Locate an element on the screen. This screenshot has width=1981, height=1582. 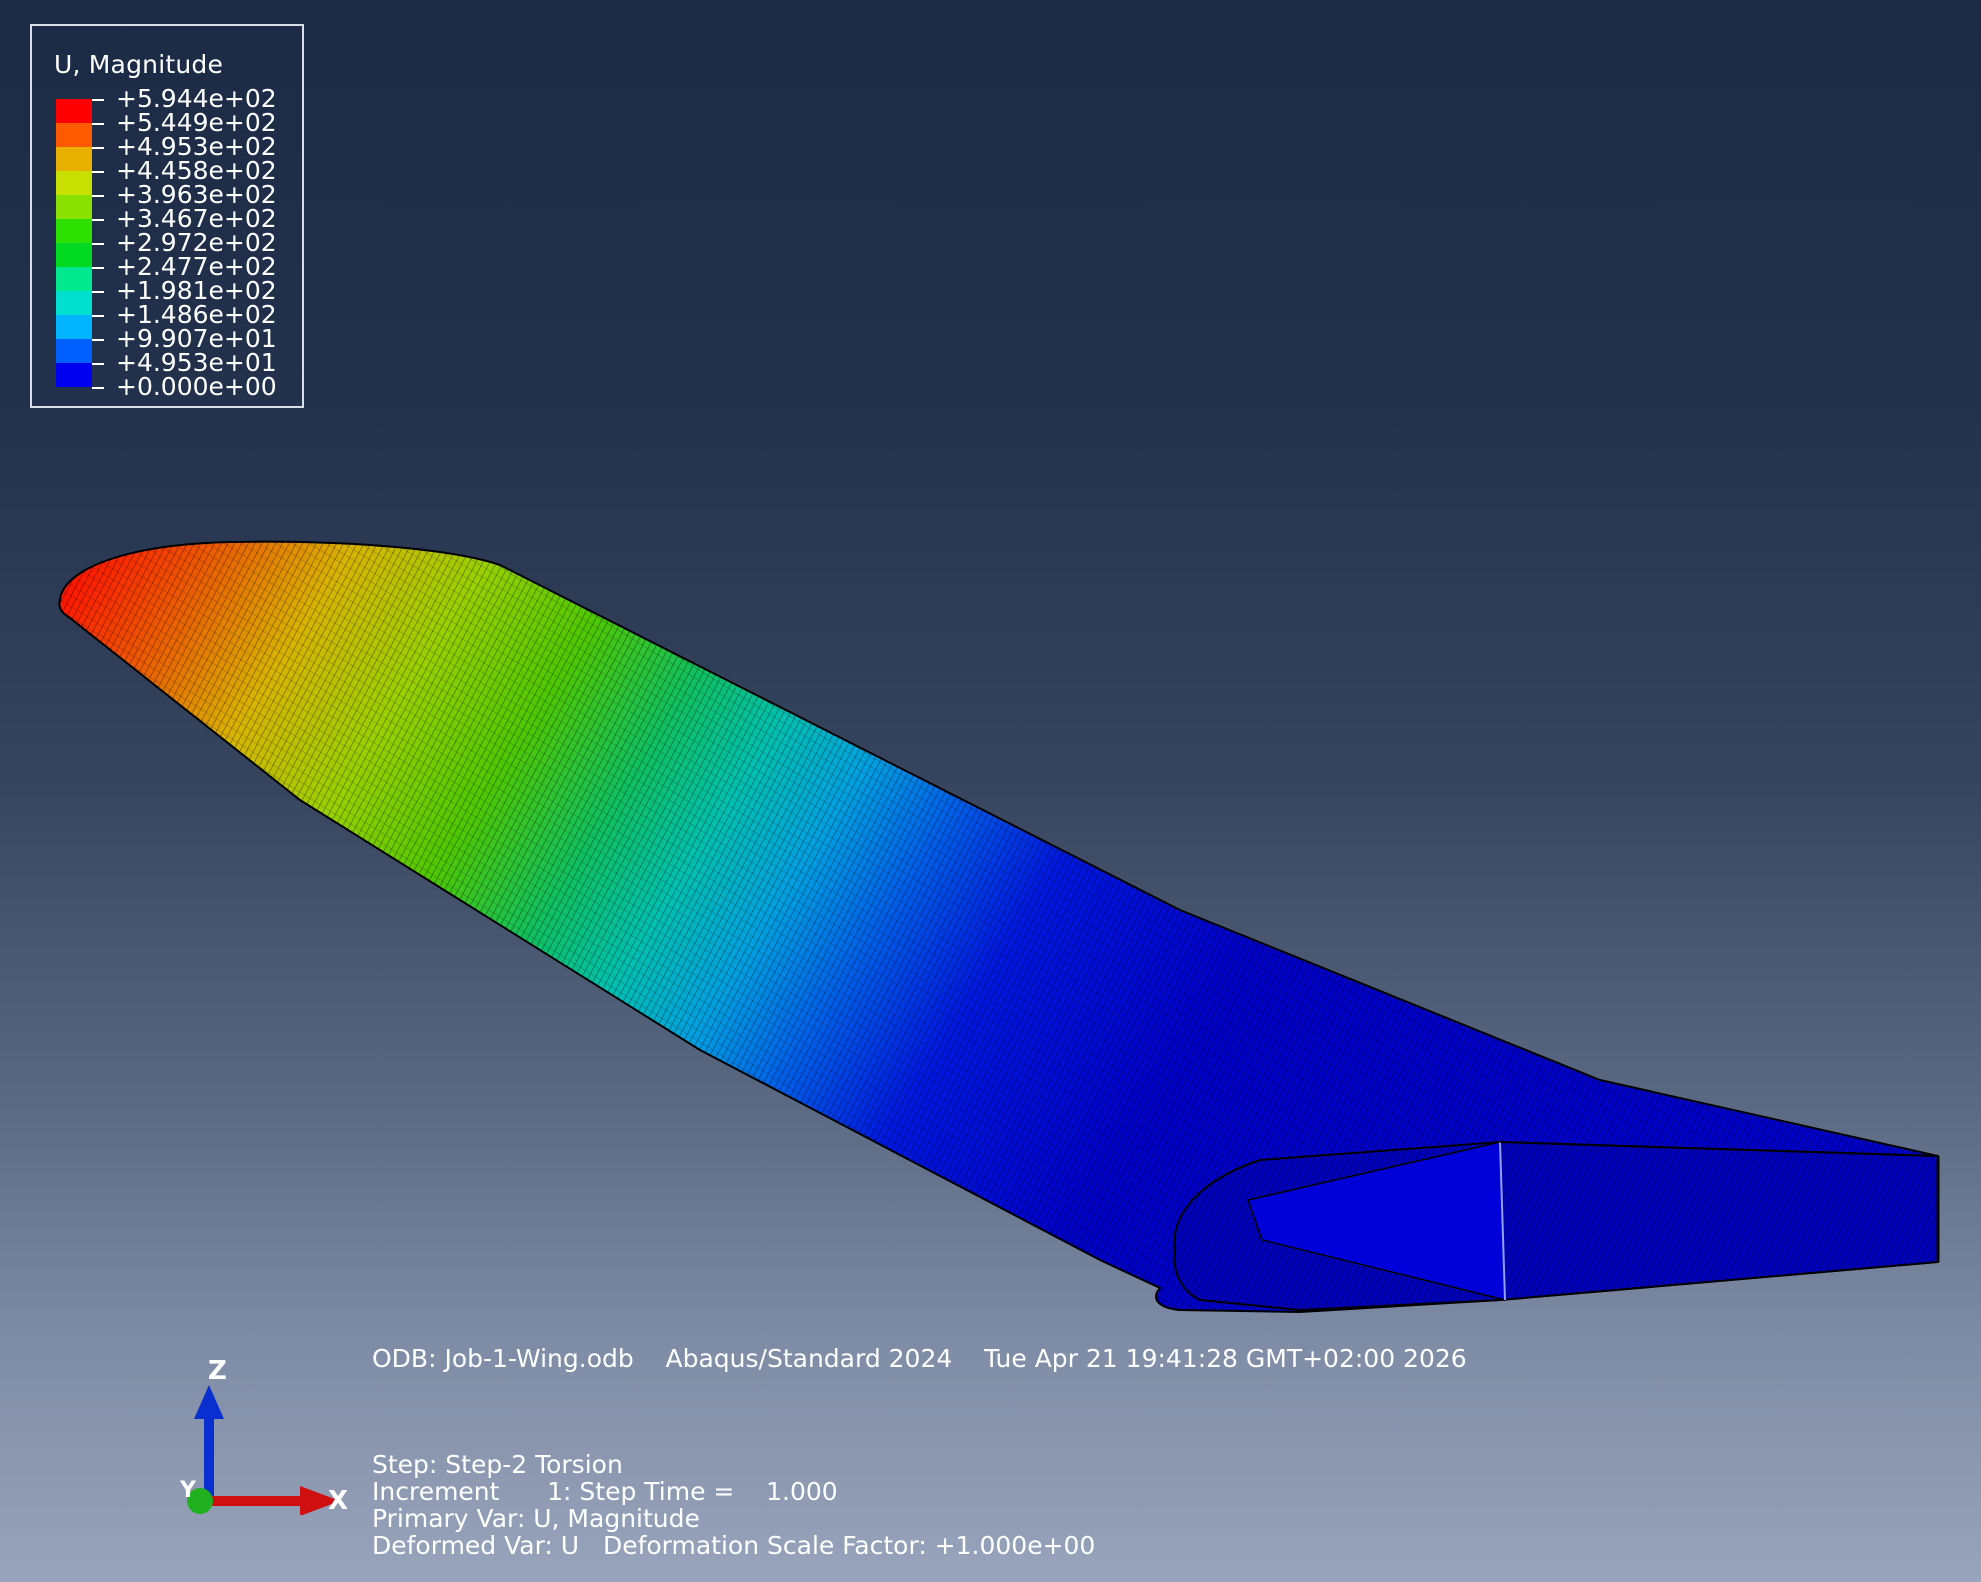
legend-title: U, Magnitude is located at coordinates (139, 64).